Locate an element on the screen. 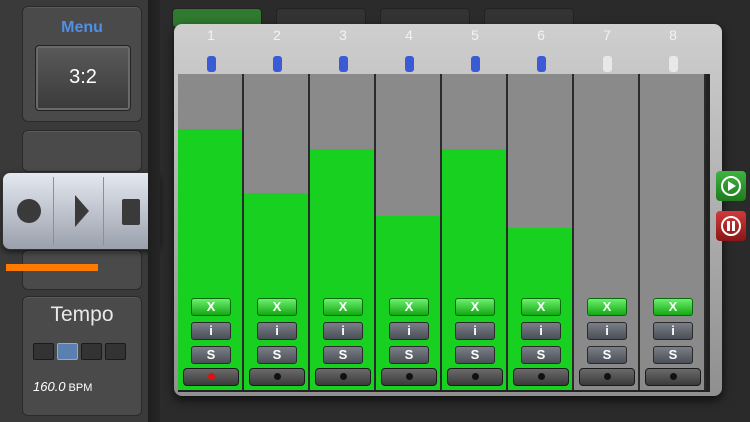  ratio-button: 3:2 is located at coordinates (83, 78).